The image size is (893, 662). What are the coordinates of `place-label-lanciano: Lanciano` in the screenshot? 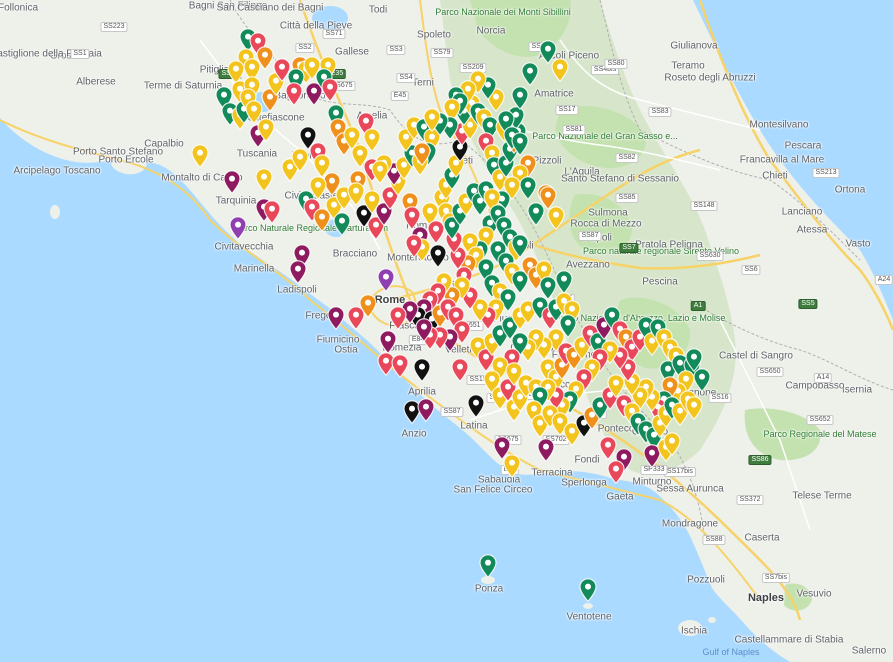 It's located at (802, 212).